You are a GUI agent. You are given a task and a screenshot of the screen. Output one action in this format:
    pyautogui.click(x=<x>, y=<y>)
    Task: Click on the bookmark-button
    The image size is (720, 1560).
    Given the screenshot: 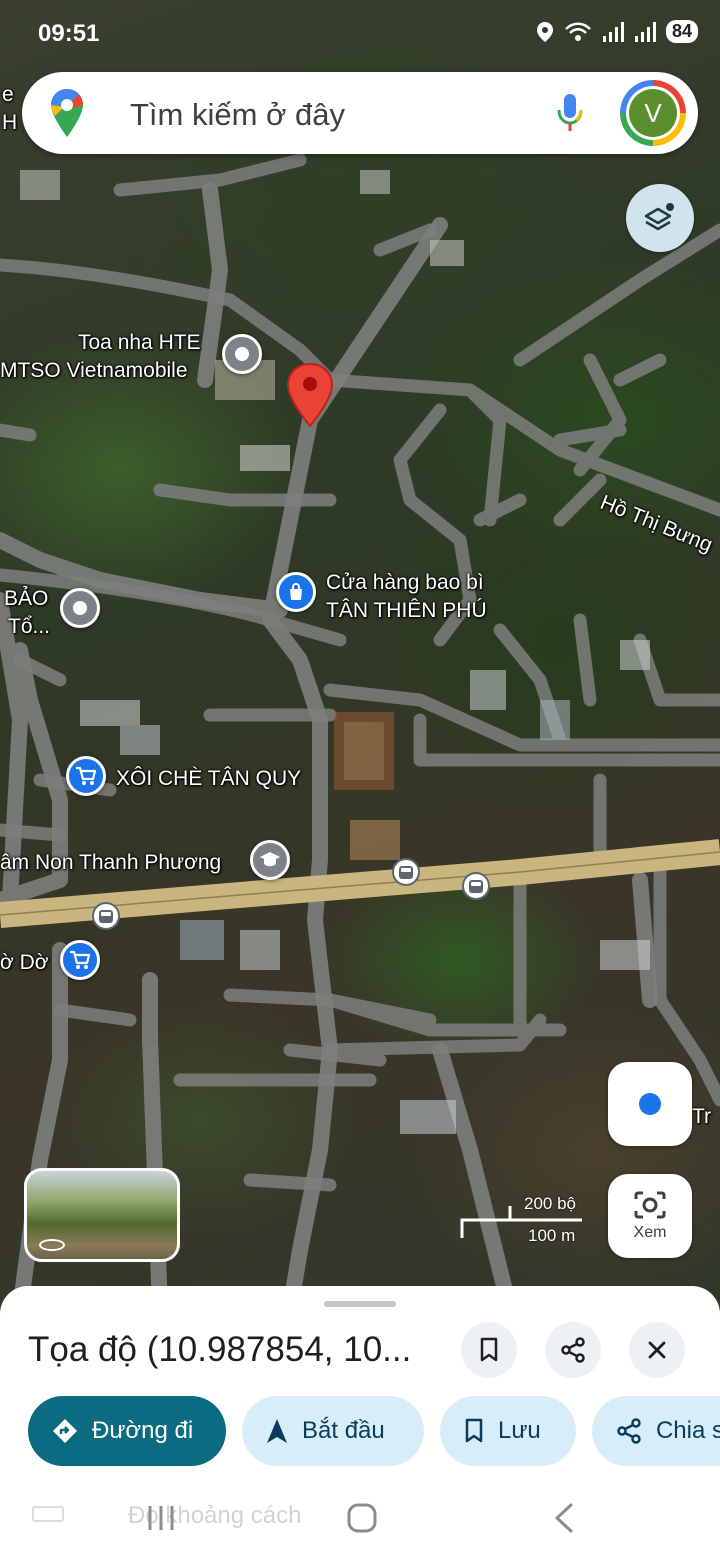 What is the action you would take?
    pyautogui.click(x=489, y=1350)
    